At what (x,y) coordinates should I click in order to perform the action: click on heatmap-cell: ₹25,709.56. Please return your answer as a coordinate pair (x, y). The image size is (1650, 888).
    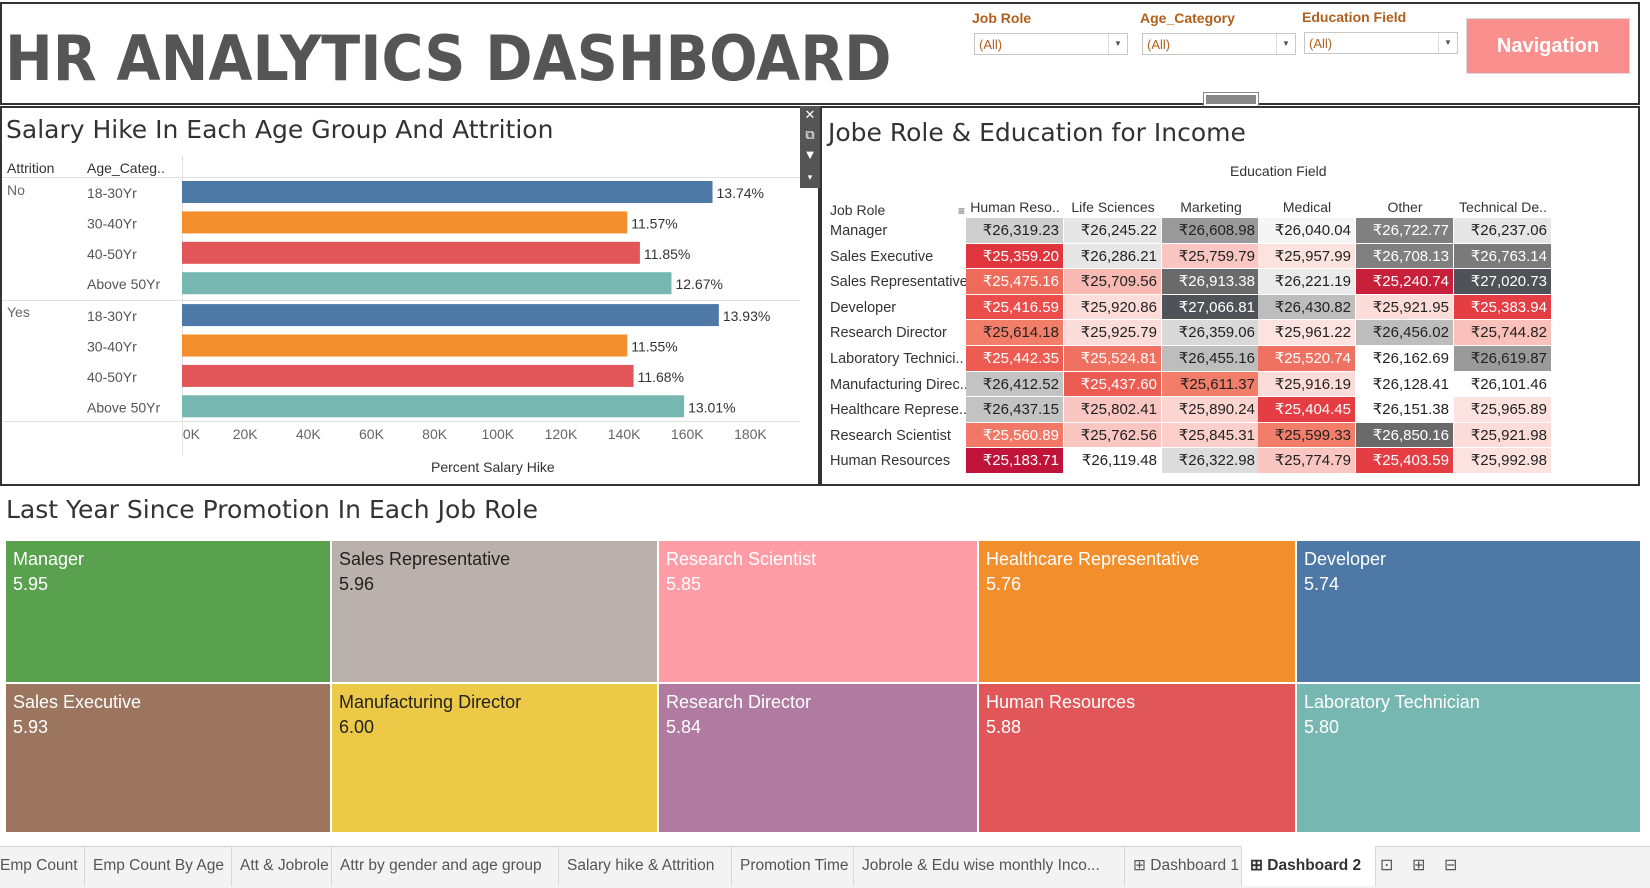
    Looking at the image, I should click on (1113, 282).